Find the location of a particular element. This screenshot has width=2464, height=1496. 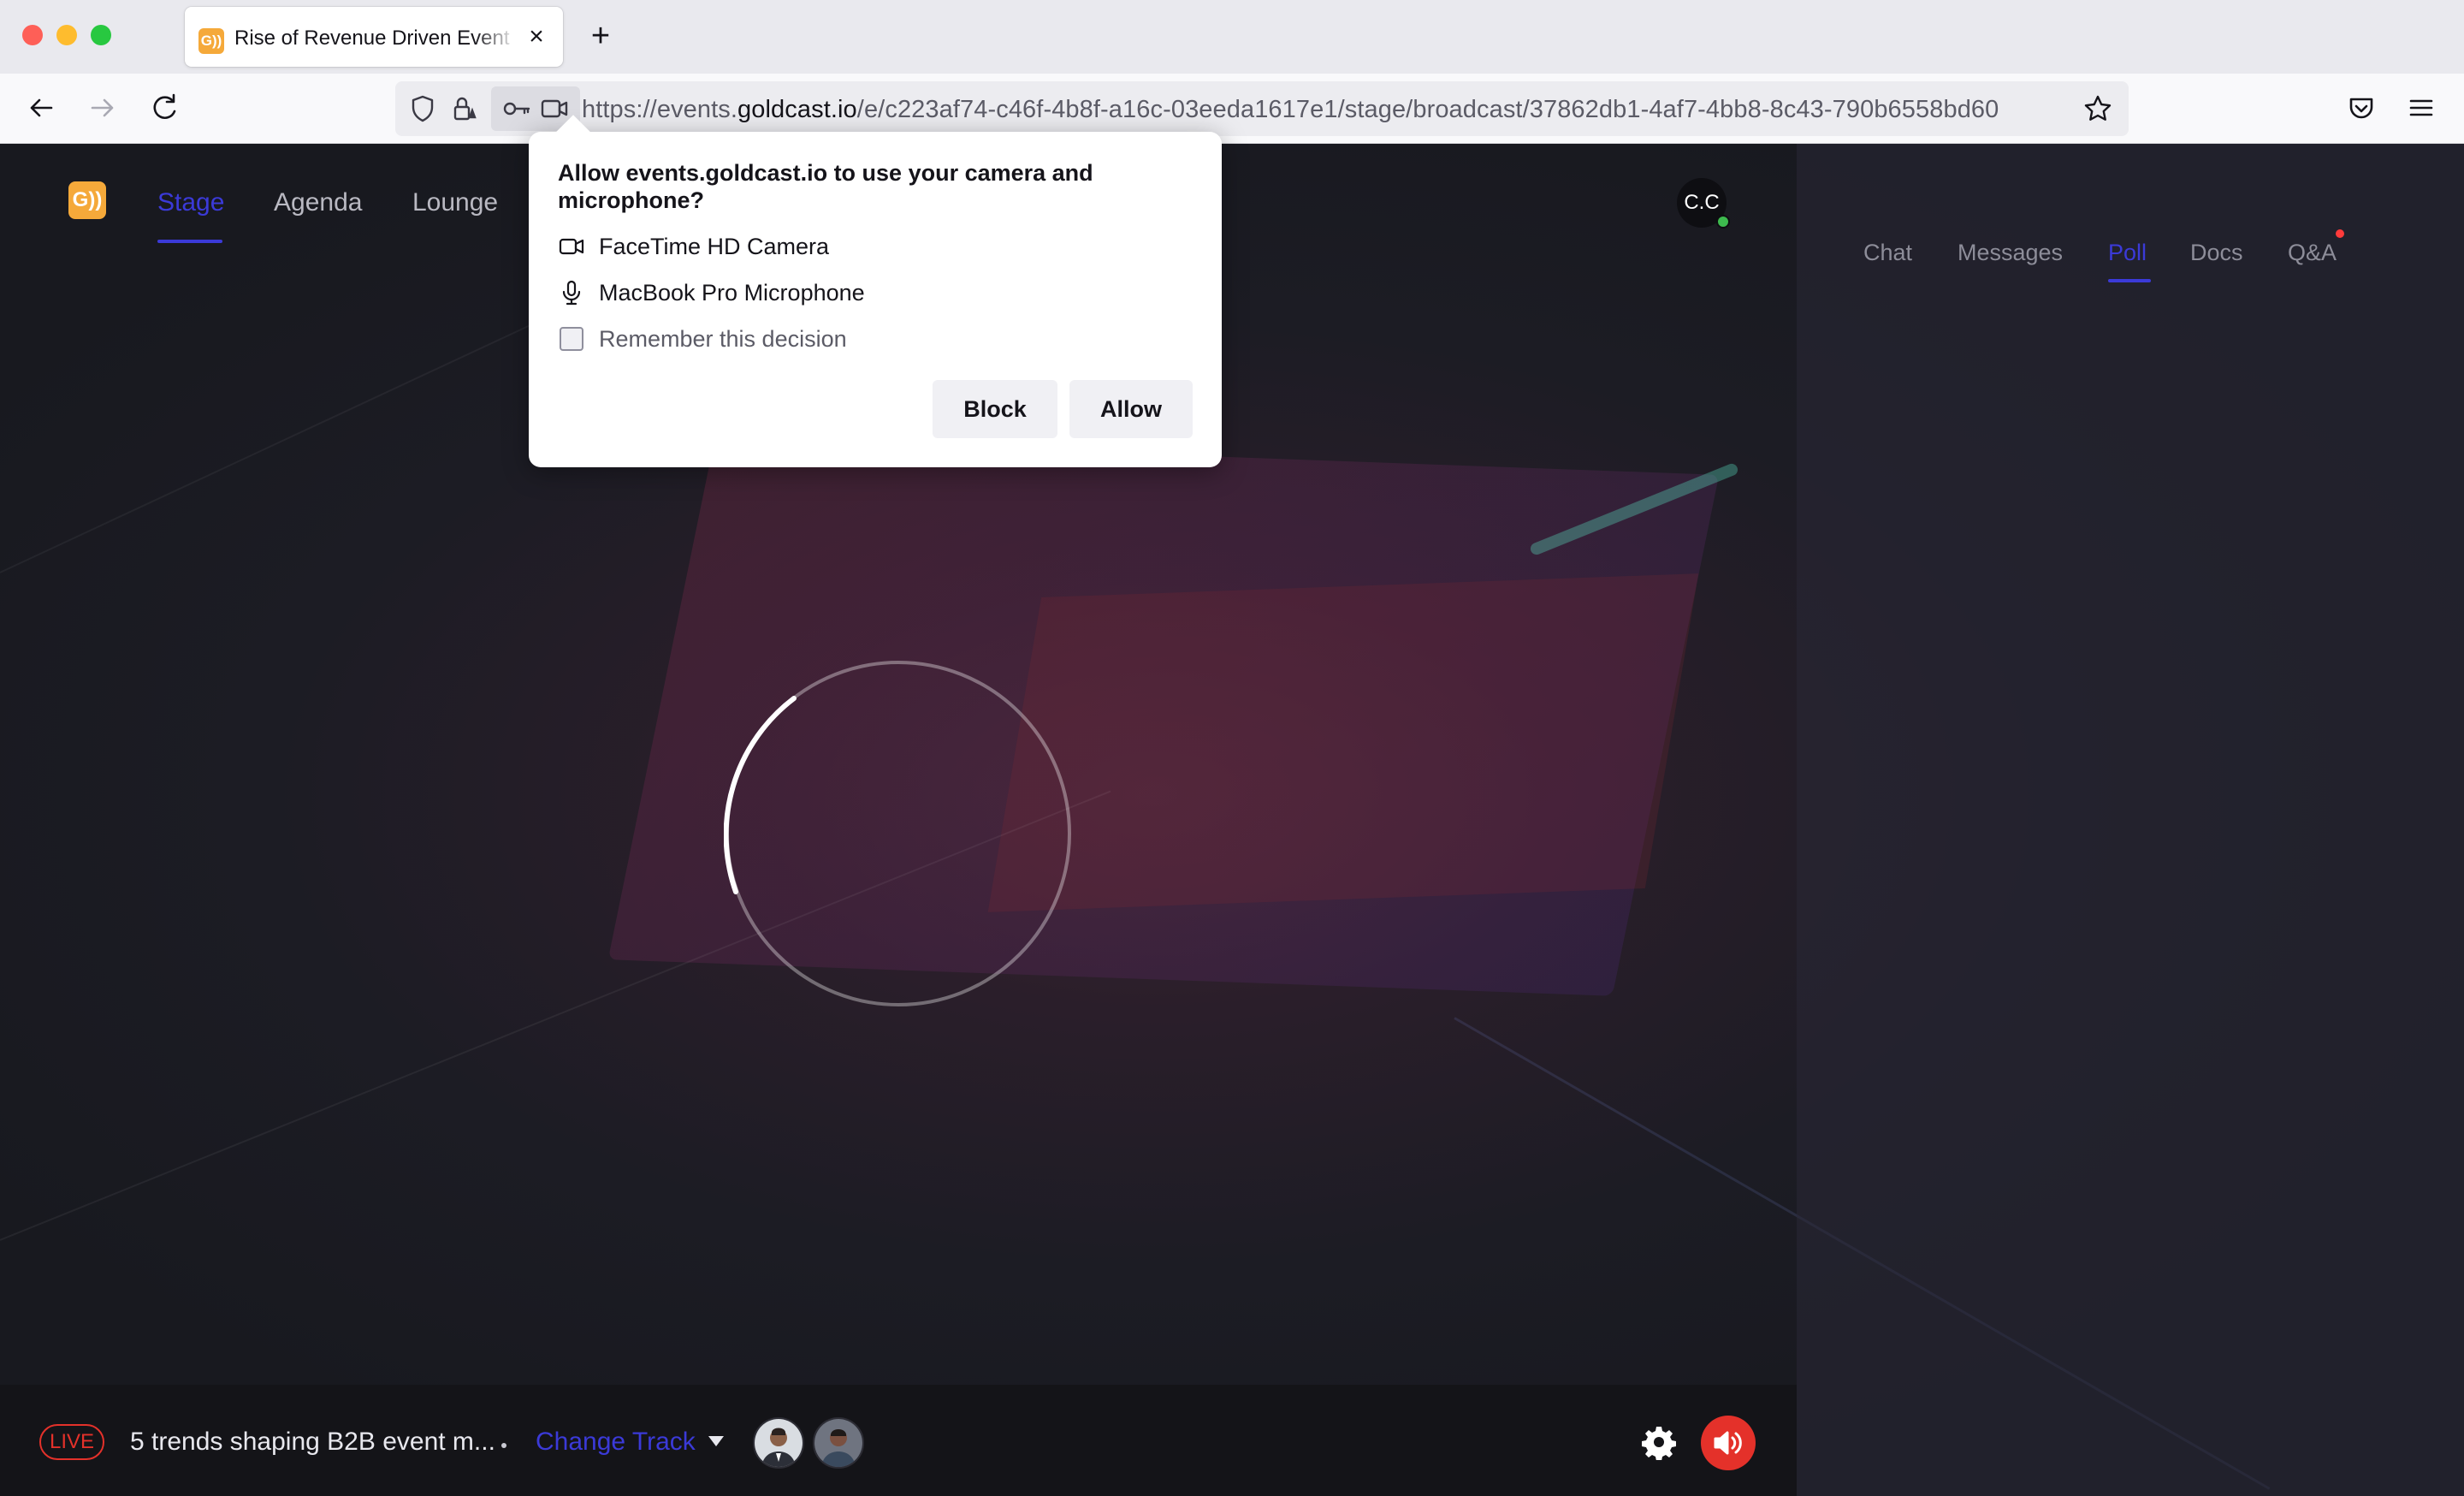

live-badge: LIVE is located at coordinates (71, 1442).